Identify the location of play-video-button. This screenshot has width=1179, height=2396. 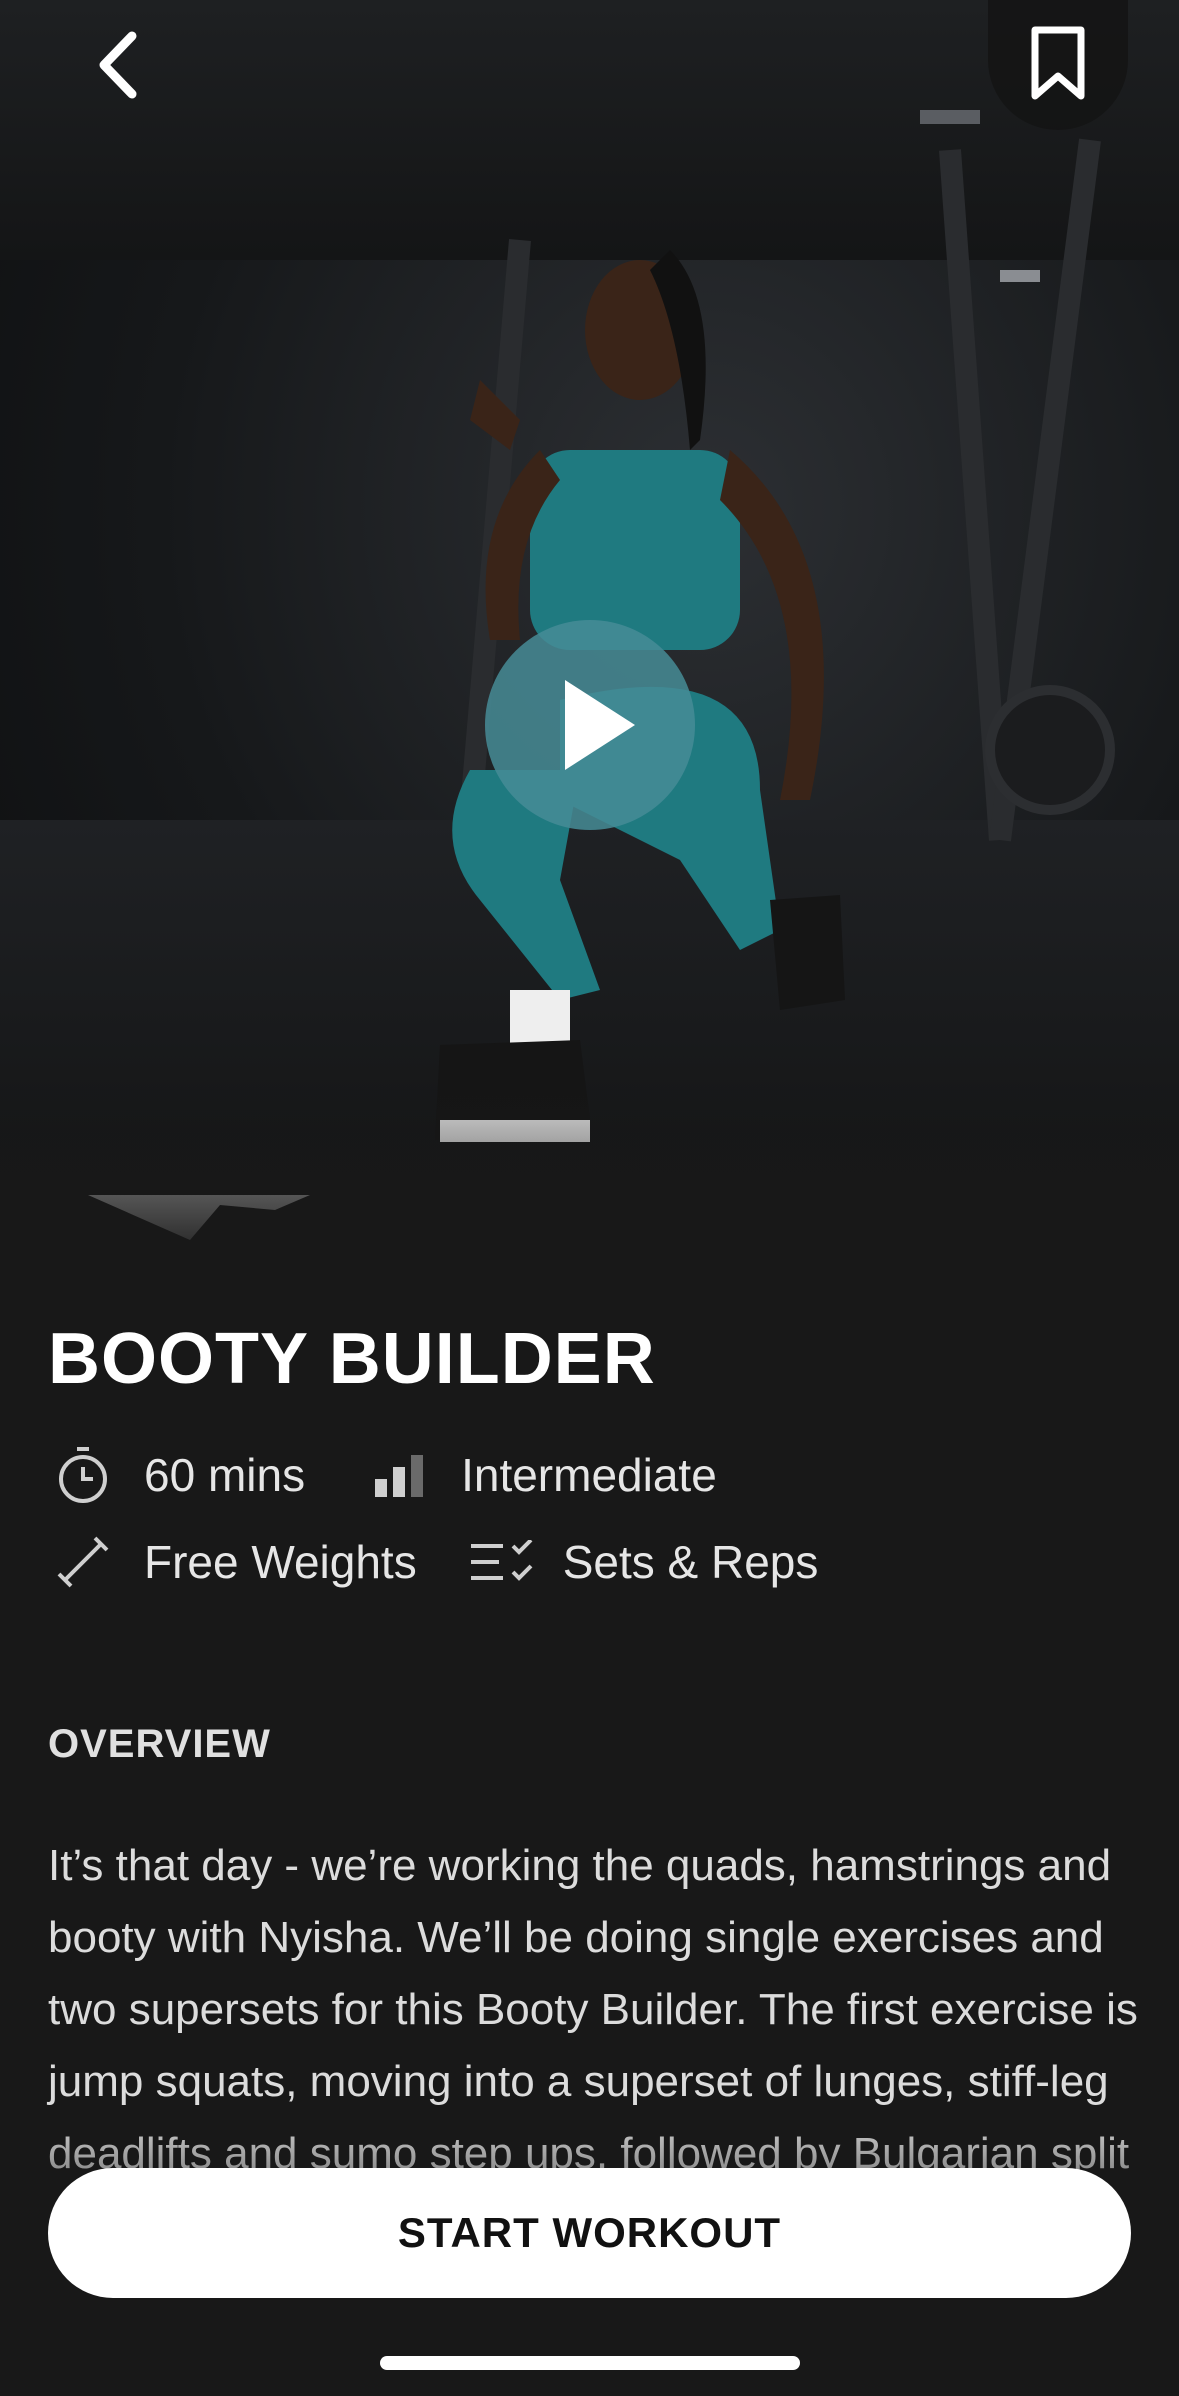
(590, 725).